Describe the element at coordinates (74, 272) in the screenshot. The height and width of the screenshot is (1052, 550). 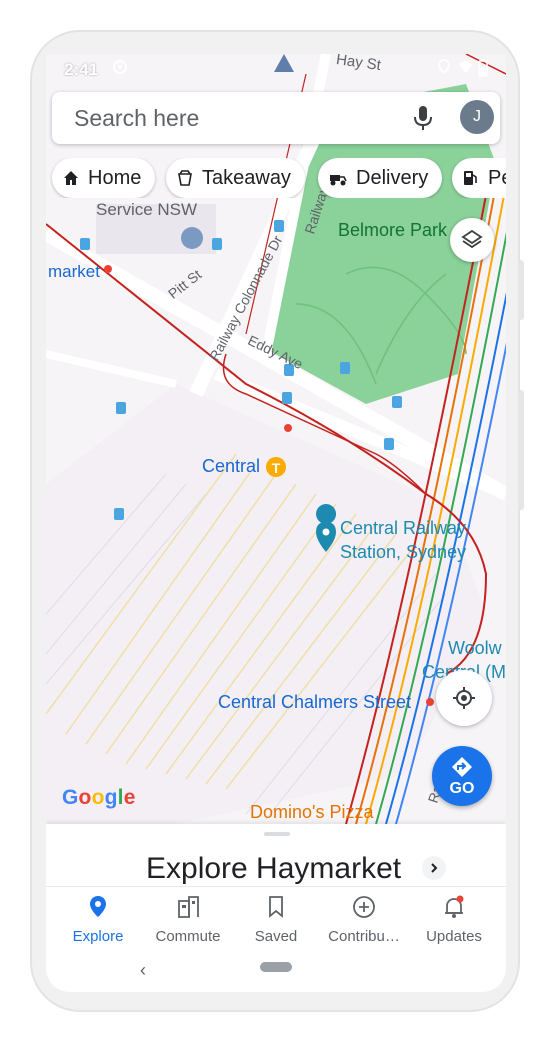
I see `place-label-haymarket: market` at that location.